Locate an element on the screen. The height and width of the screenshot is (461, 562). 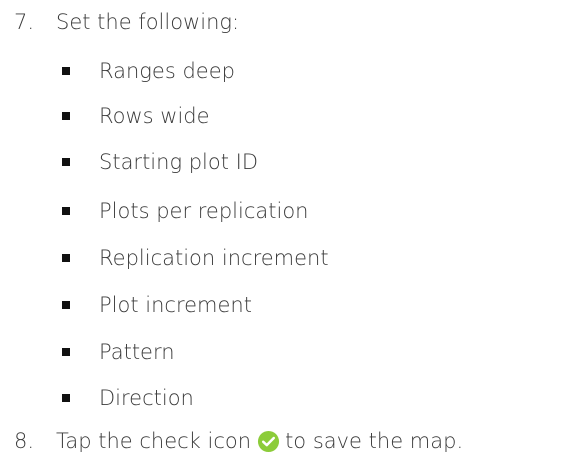
list-item: Replication increment is located at coordinates (195, 258).